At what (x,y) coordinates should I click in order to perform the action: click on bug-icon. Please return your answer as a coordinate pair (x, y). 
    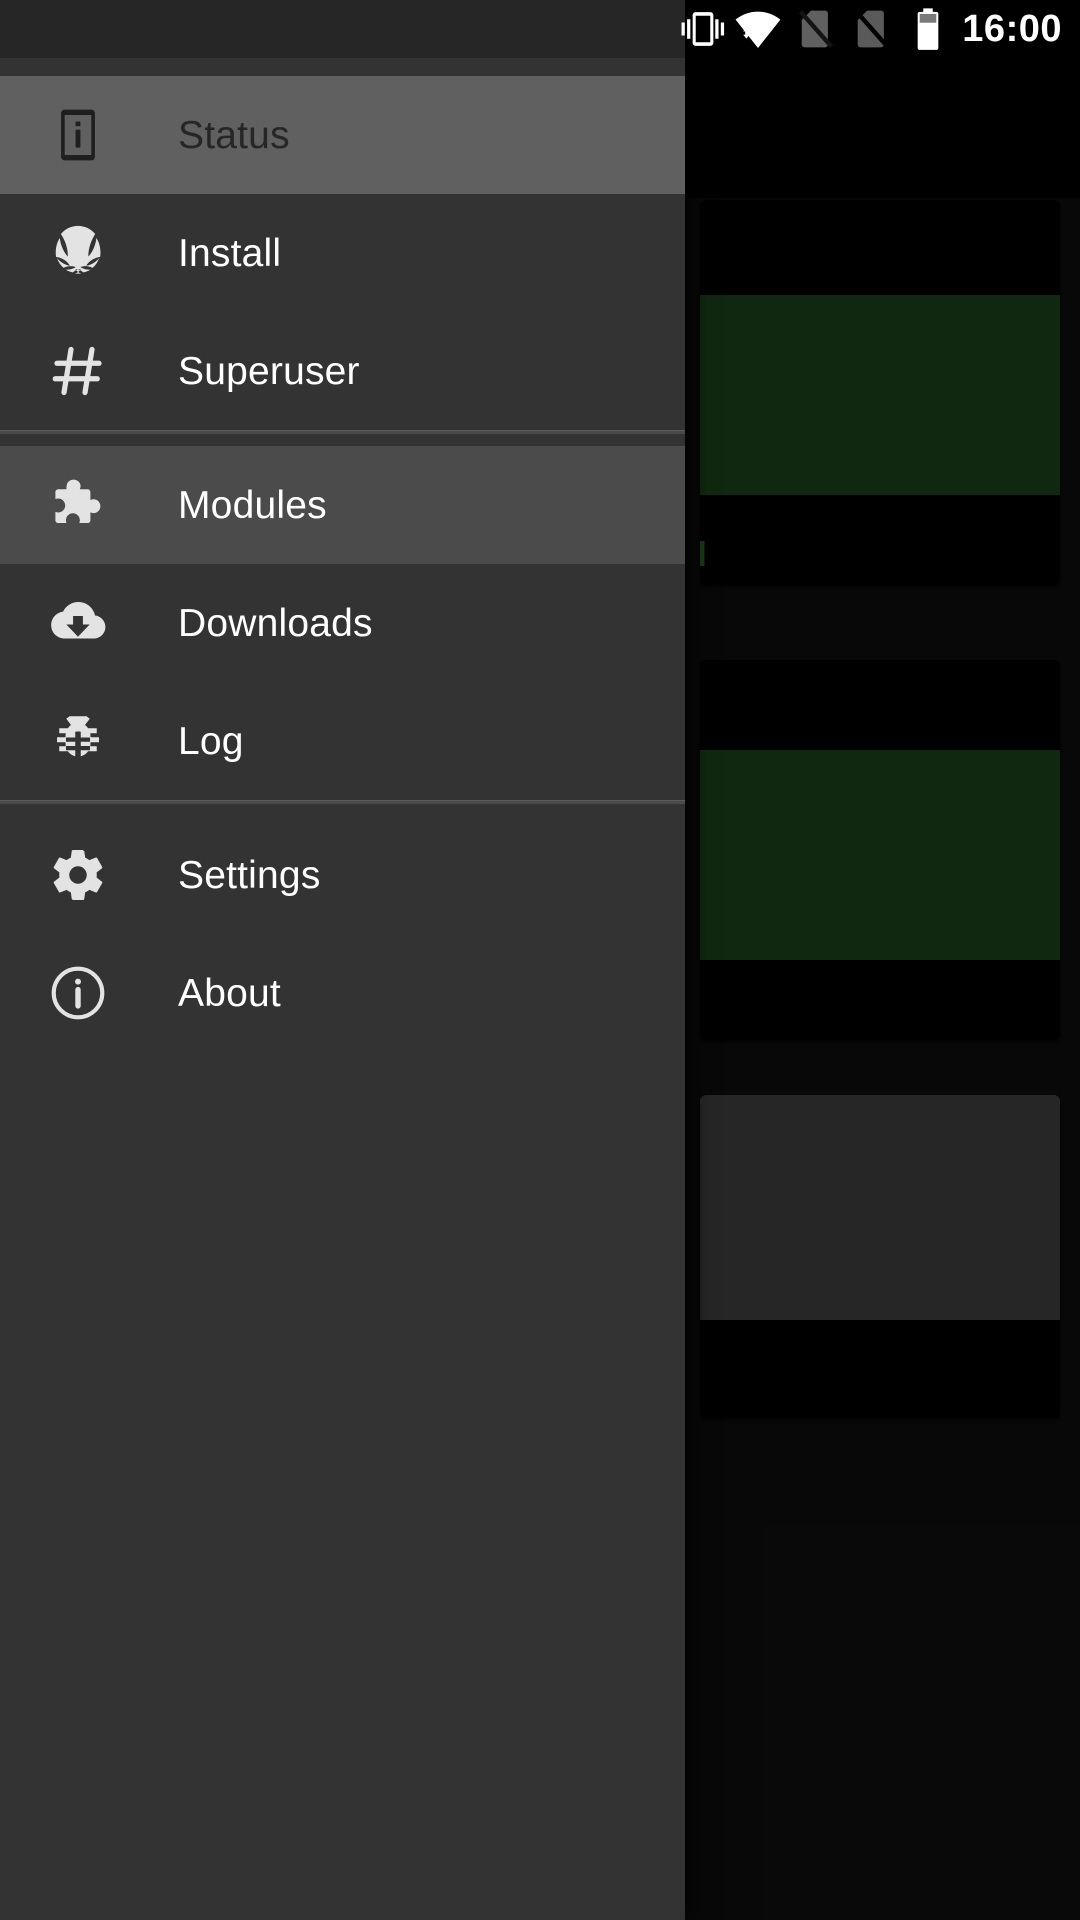
    Looking at the image, I should click on (78, 741).